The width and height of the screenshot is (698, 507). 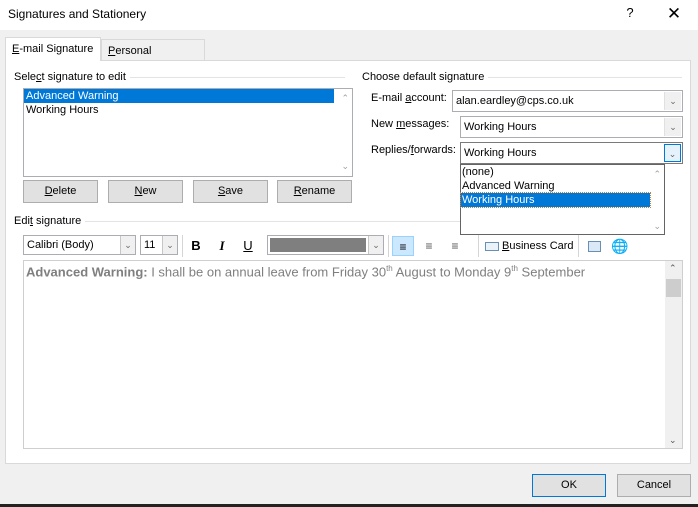 What do you see at coordinates (515, 101) in the screenshot?
I see `email-account-value: alan.eardley@cps.co.uk` at bounding box center [515, 101].